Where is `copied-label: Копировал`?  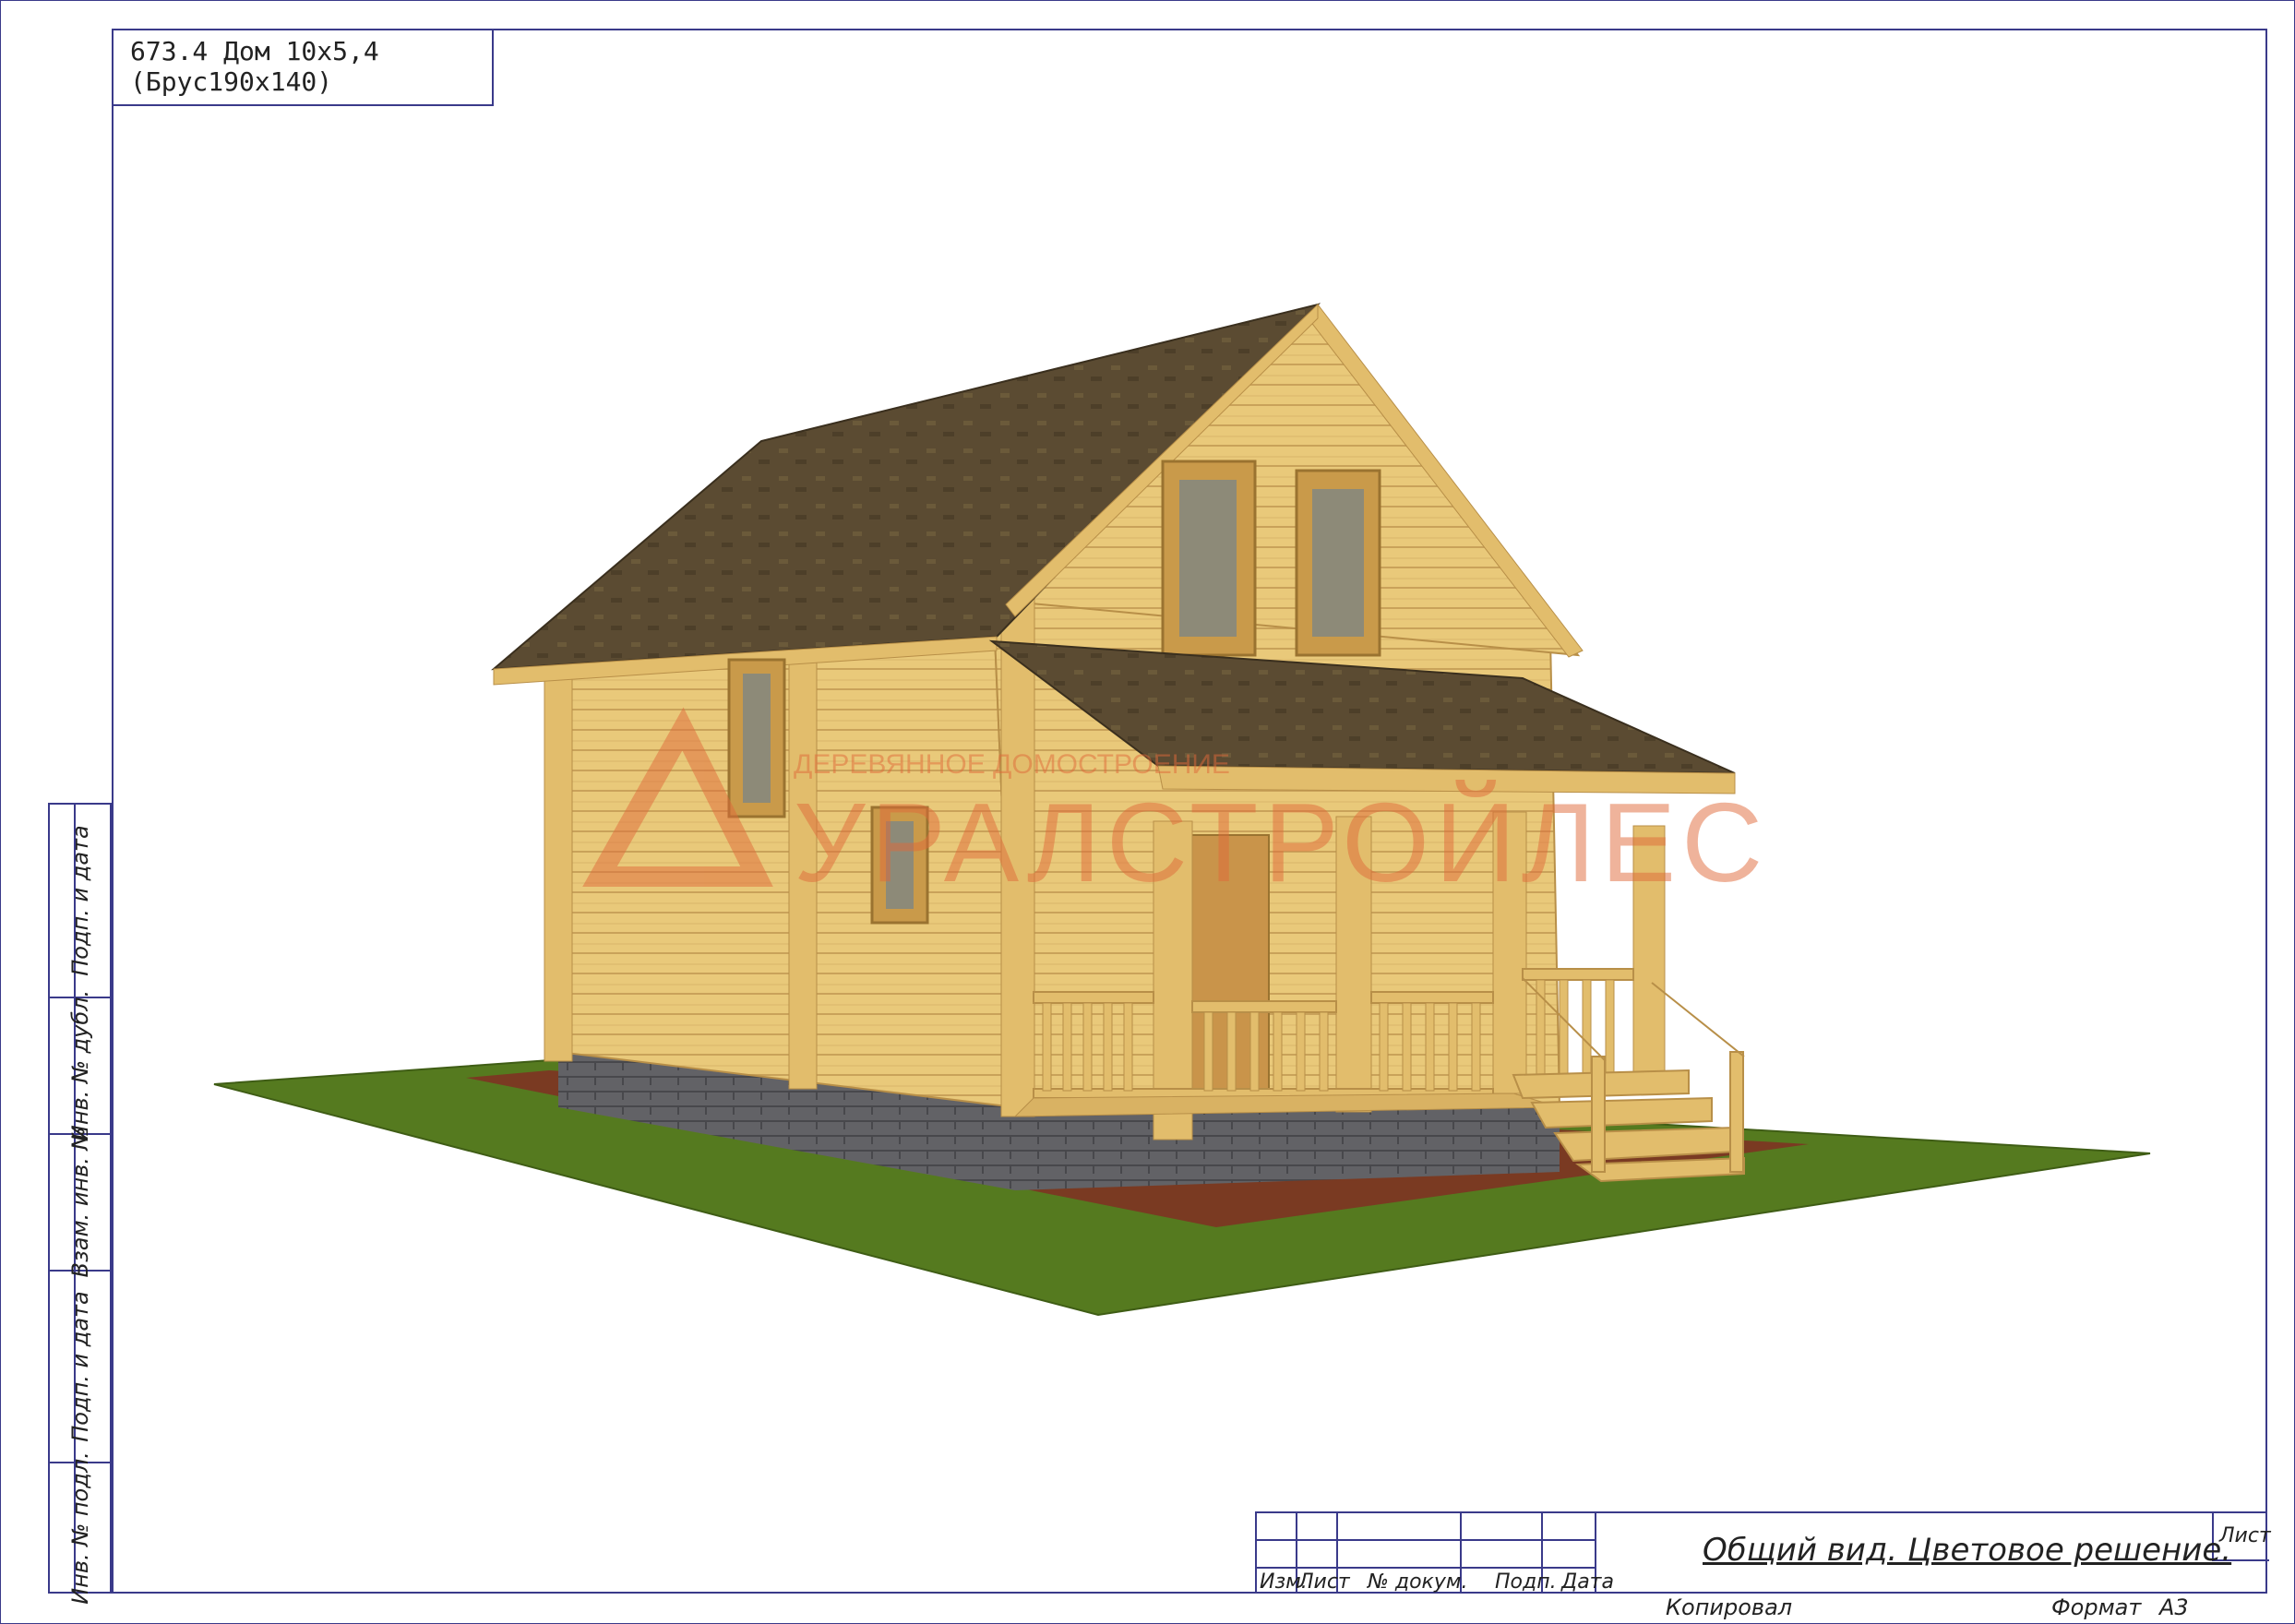
copied-label: Копировал is located at coordinates (1729, 1607).